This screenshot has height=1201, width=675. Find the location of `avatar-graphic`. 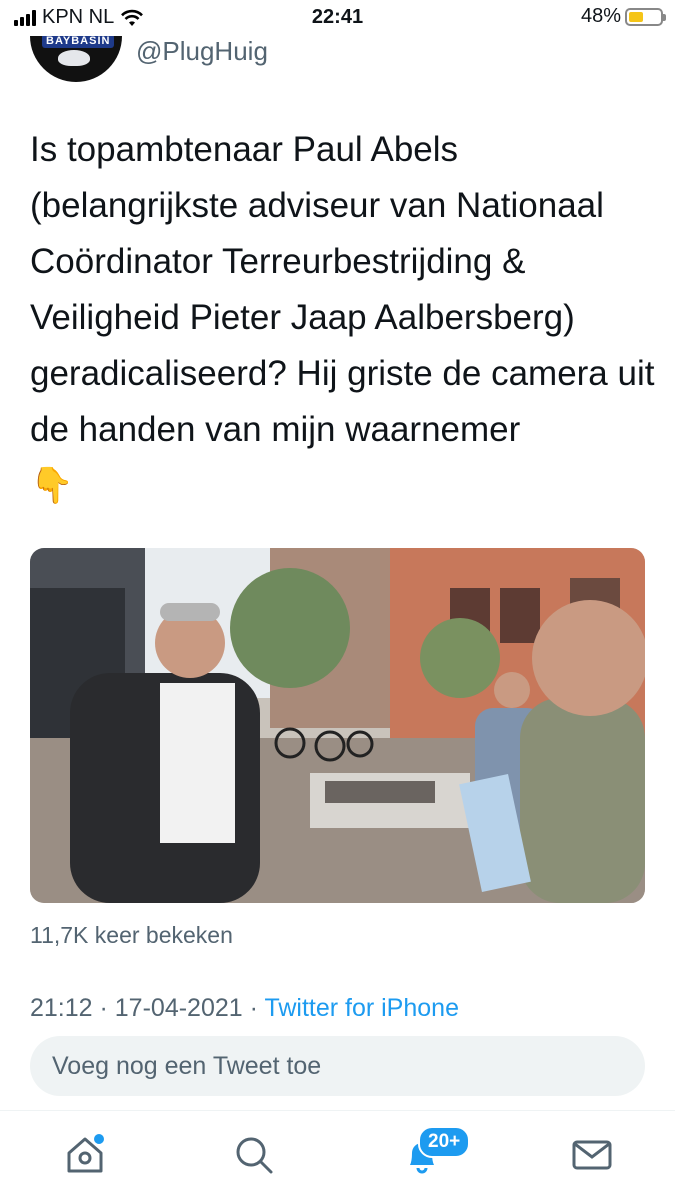

avatar-graphic is located at coordinates (74, 58).